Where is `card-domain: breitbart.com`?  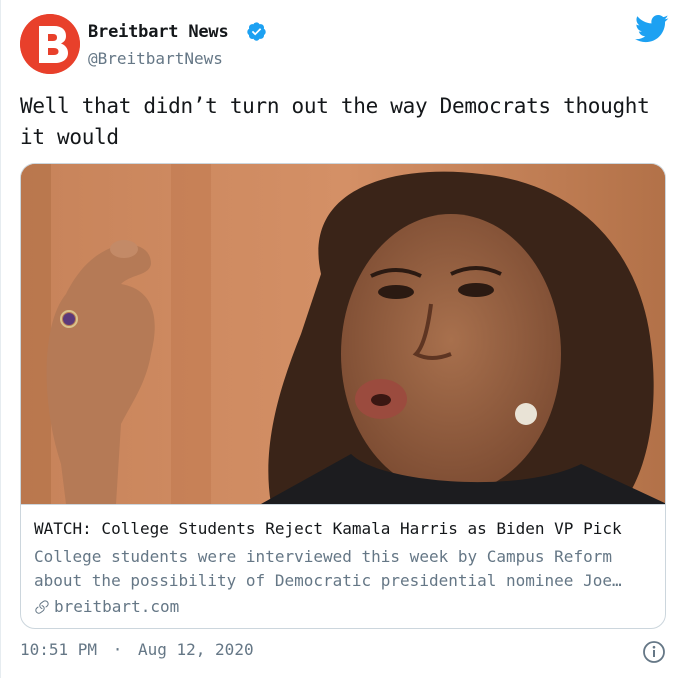
card-domain: breitbart.com is located at coordinates (106, 606).